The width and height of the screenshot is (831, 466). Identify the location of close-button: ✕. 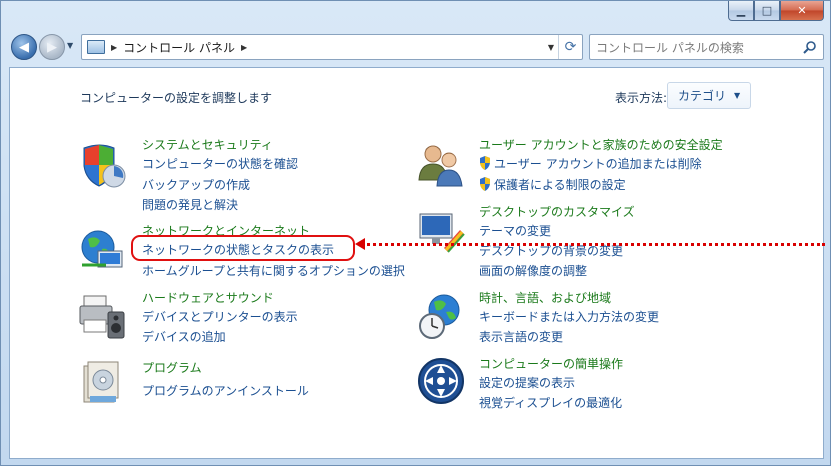
(802, 11).